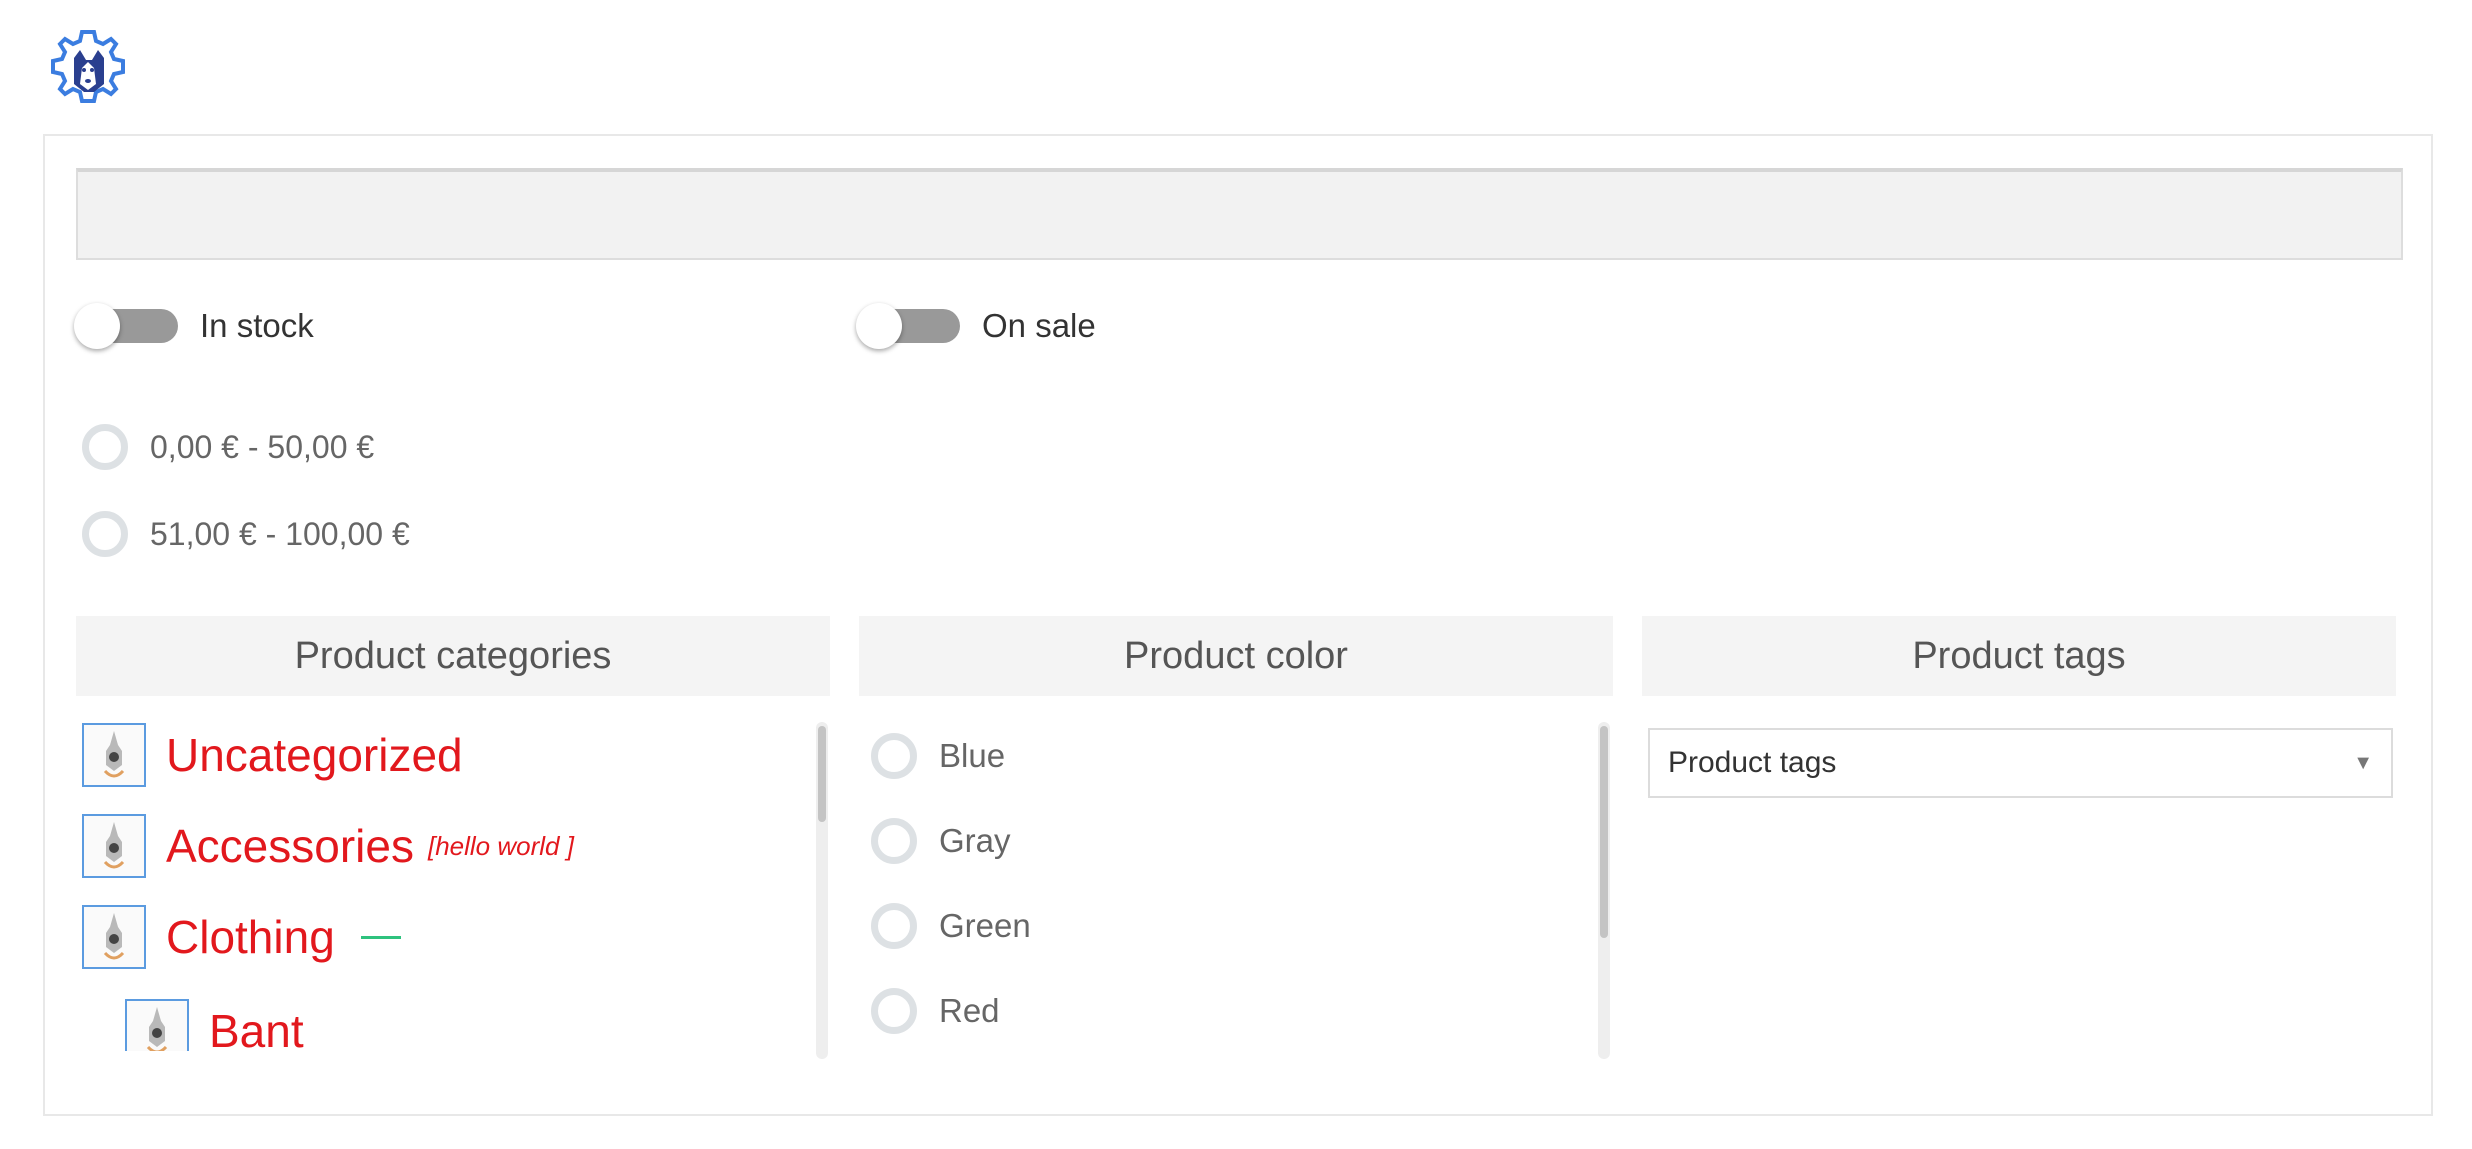 This screenshot has width=2472, height=1149. I want to click on category-item-bant: Bant, so click(214, 1024).